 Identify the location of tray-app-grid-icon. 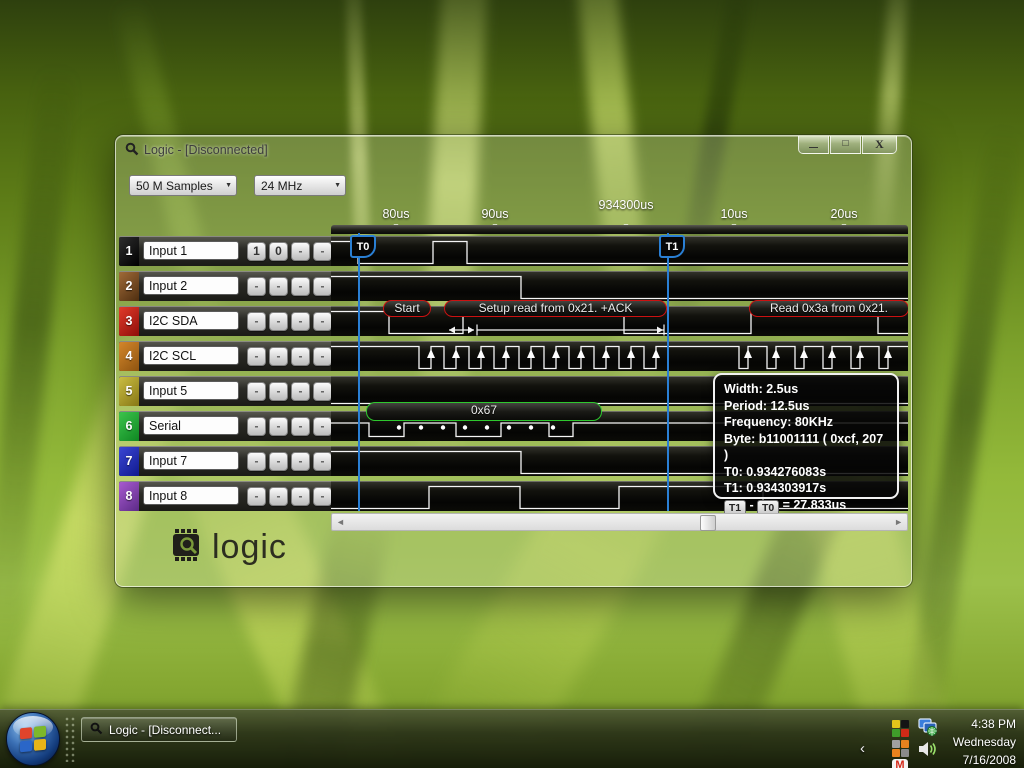
(900, 748).